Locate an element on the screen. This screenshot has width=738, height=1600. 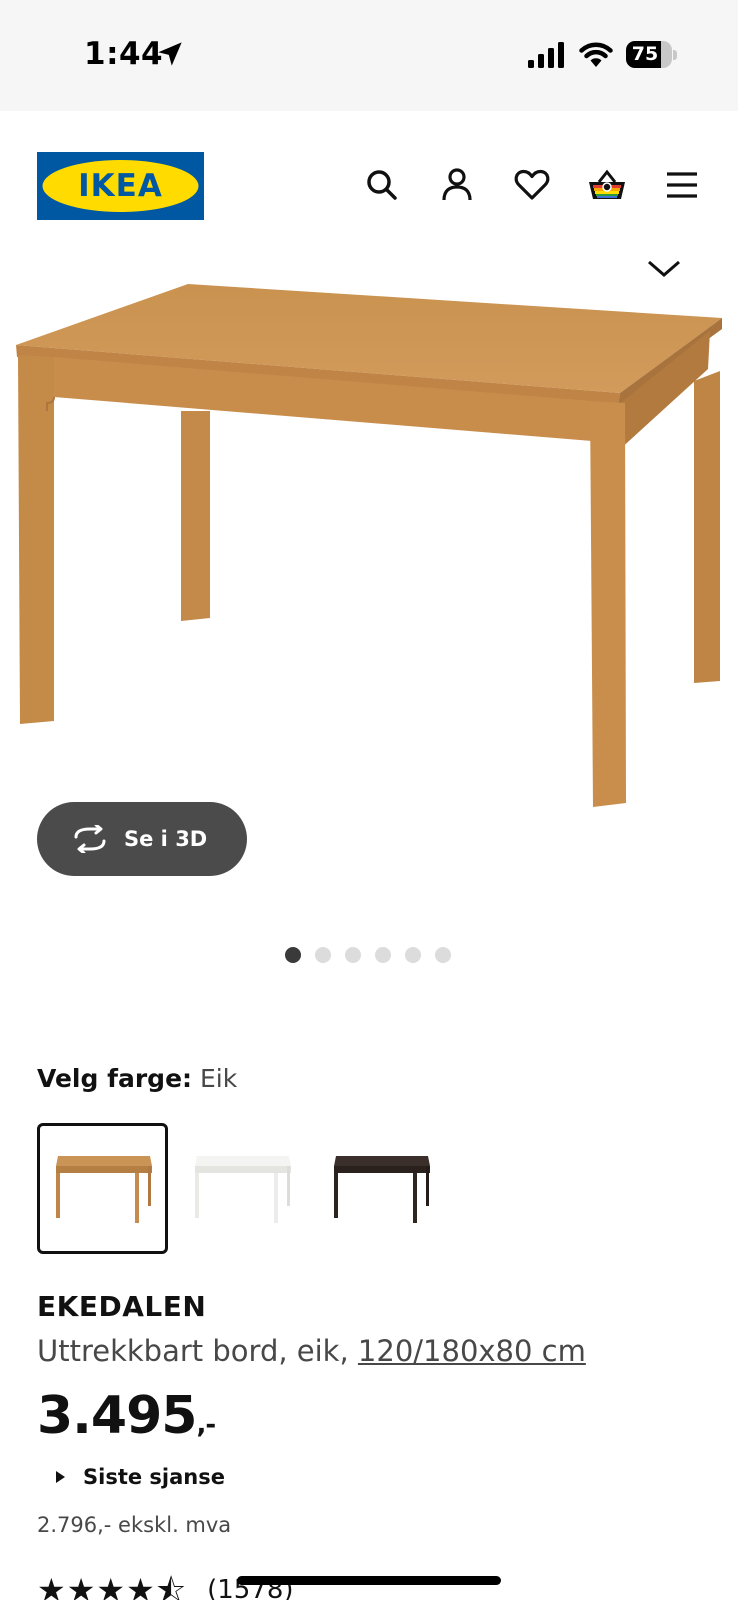
ikea-logo: IKEA is located at coordinates (120, 186).